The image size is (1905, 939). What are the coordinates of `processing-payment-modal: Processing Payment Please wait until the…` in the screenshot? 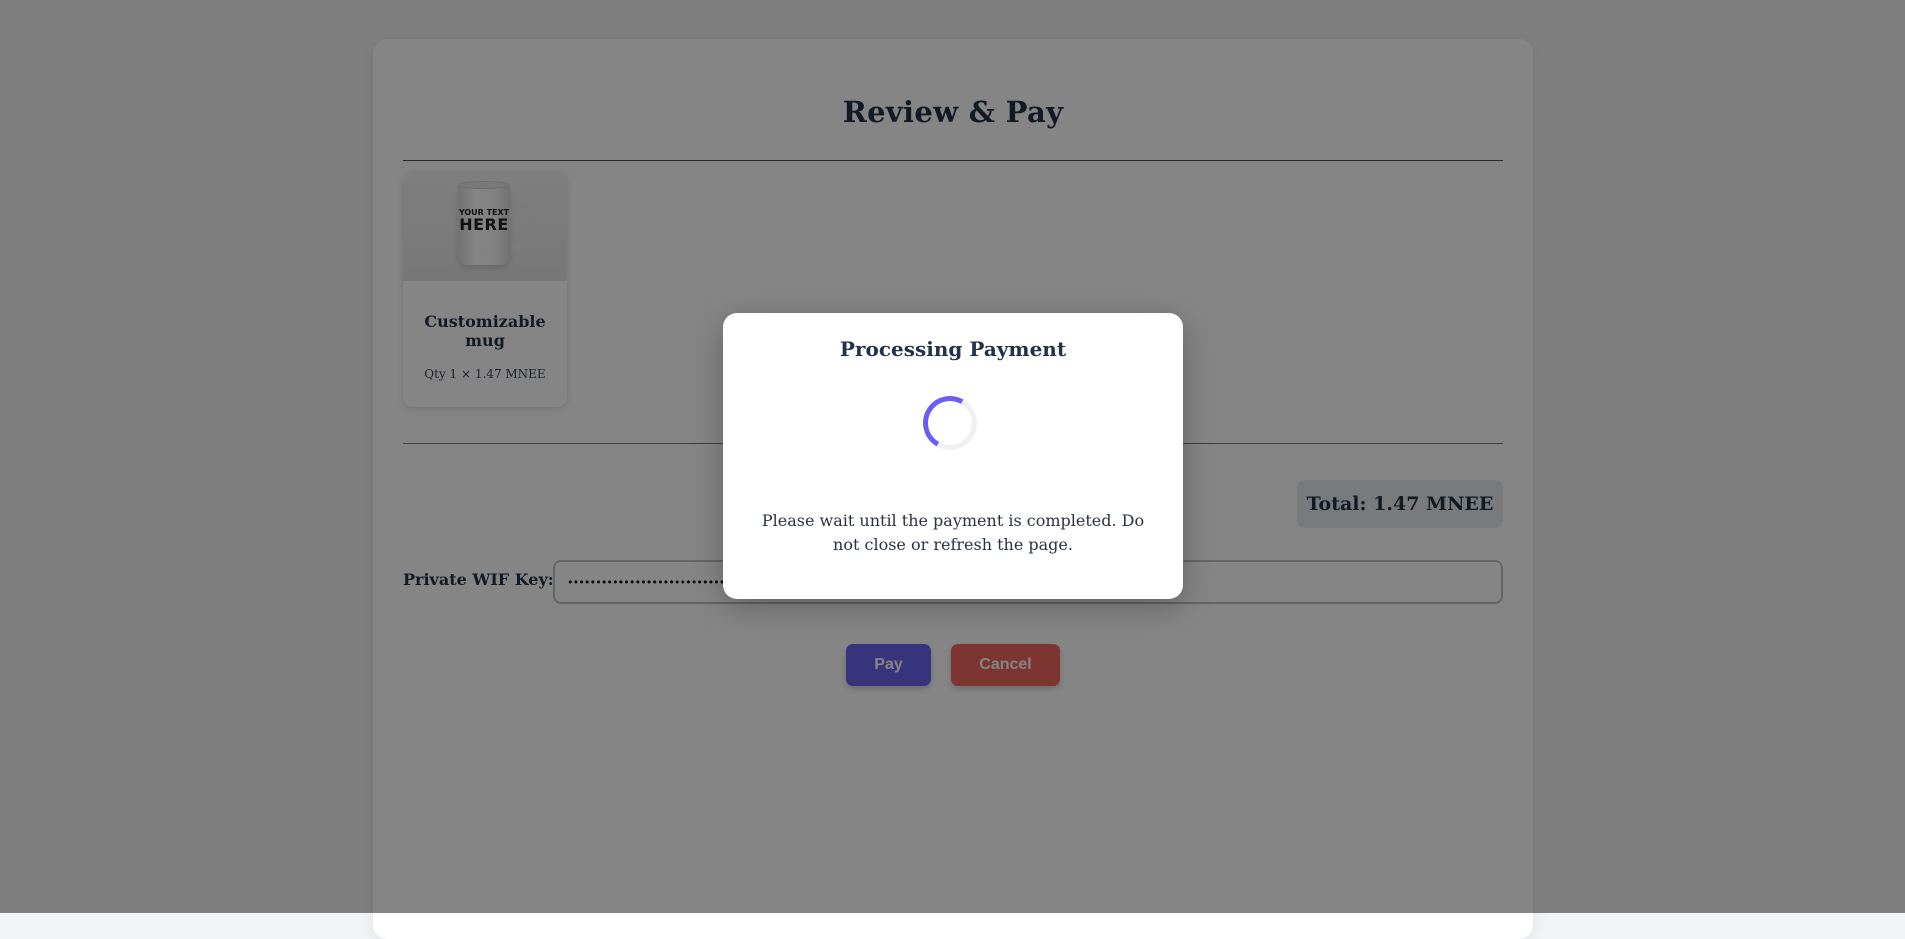 It's located at (953, 456).